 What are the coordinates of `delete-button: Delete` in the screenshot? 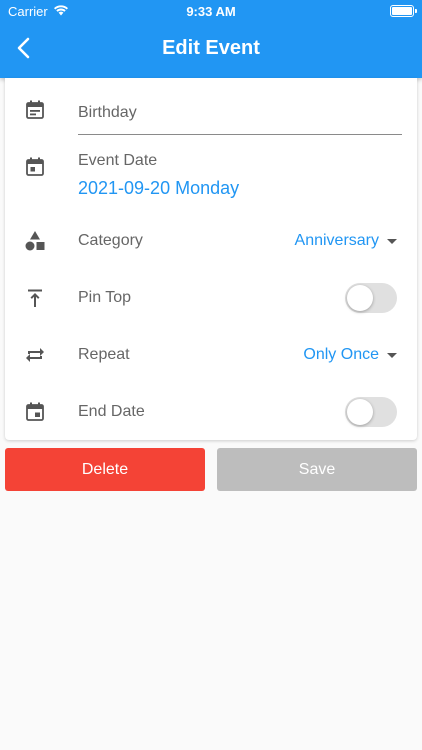 It's located at (105, 469).